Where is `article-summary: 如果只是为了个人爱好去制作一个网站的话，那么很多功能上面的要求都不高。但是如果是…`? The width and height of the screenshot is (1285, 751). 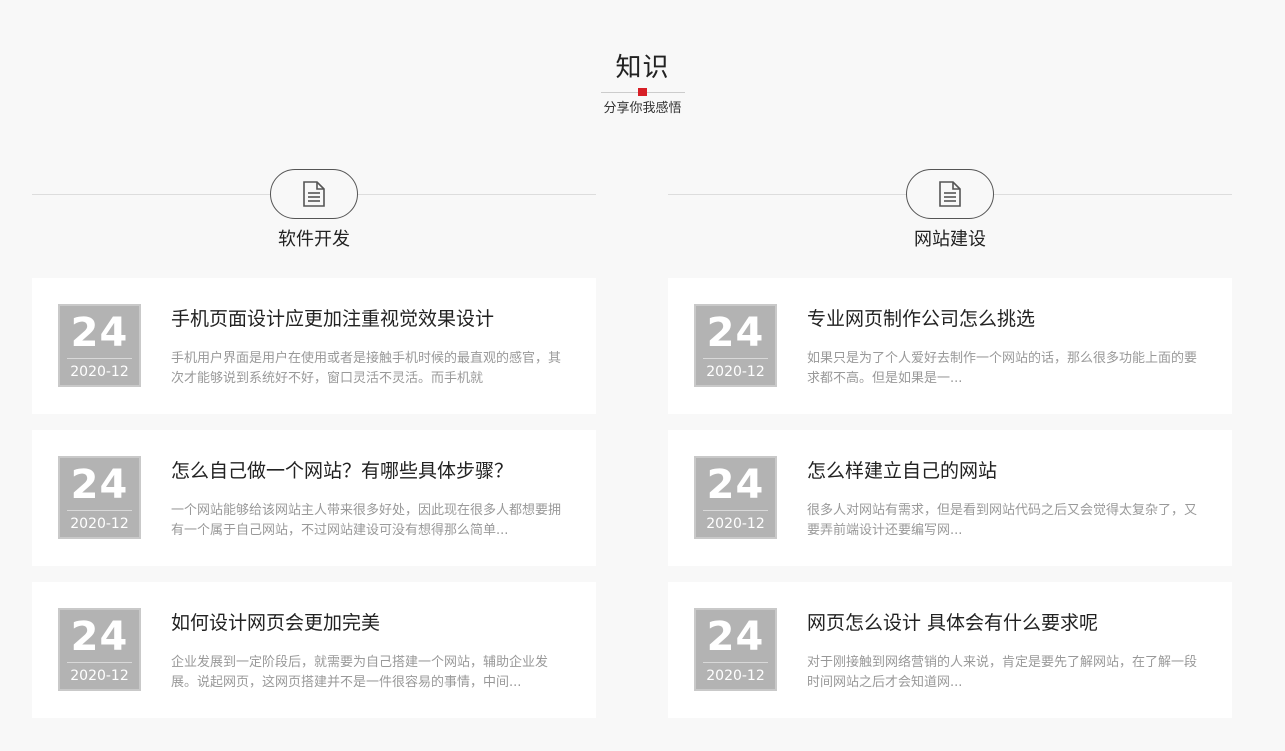 article-summary: 如果只是为了个人爱好去制作一个网站的话，那么很多功能上面的要求都不高。但是如果是… is located at coordinates (1002, 368).